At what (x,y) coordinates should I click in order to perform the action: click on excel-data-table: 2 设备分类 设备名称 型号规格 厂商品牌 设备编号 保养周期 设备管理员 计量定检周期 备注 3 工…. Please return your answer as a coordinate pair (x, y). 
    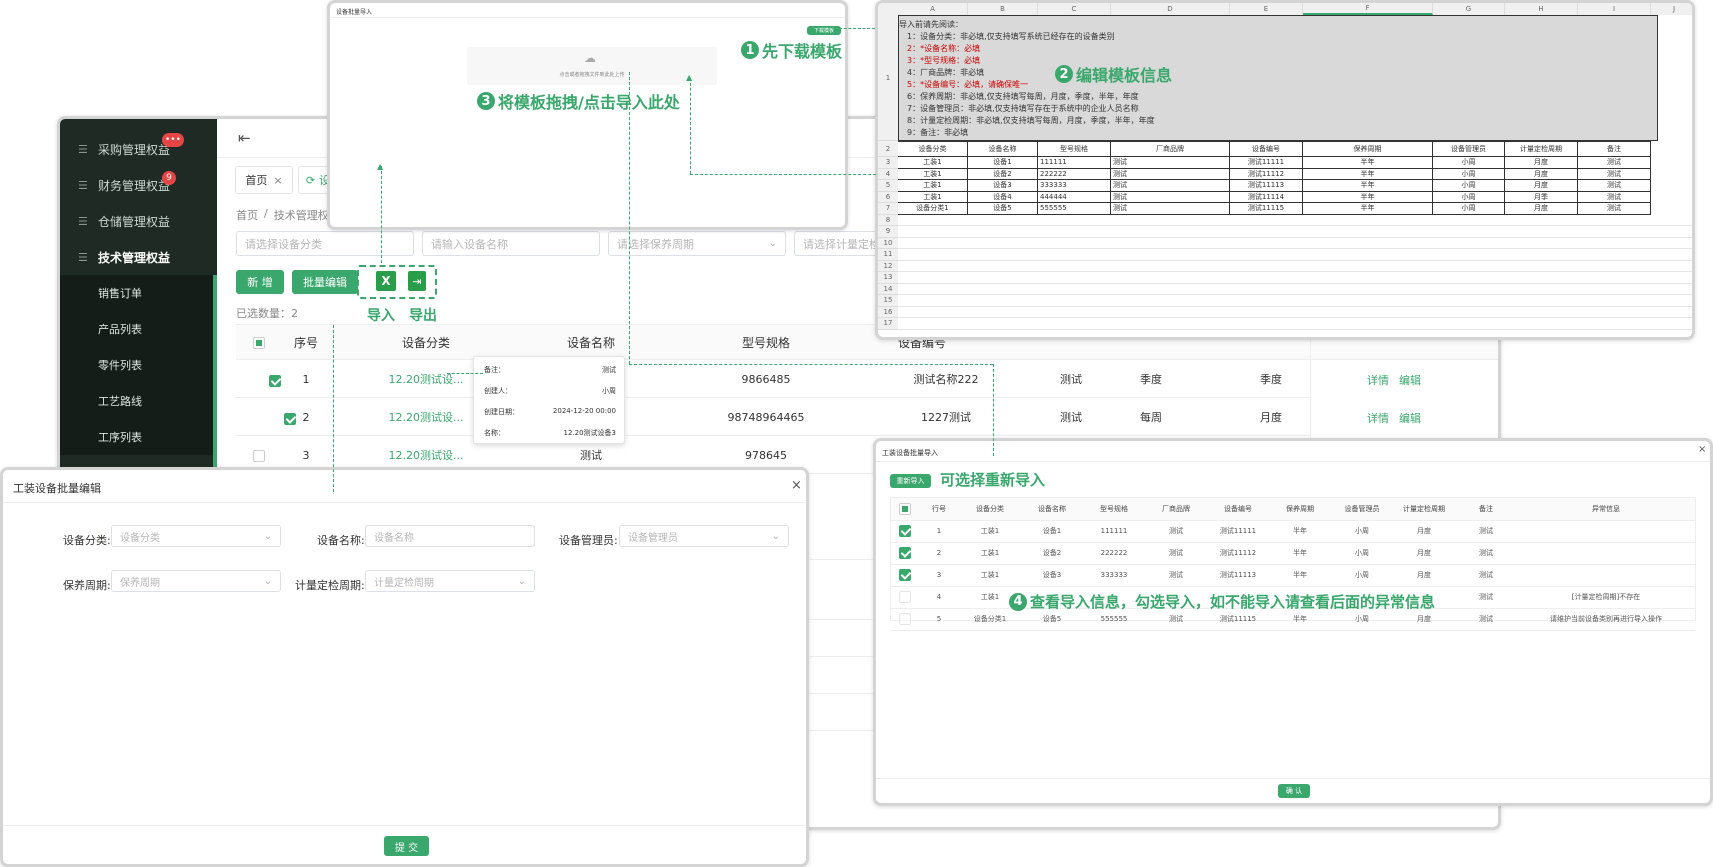
    Looking at the image, I should click on (1285, 239).